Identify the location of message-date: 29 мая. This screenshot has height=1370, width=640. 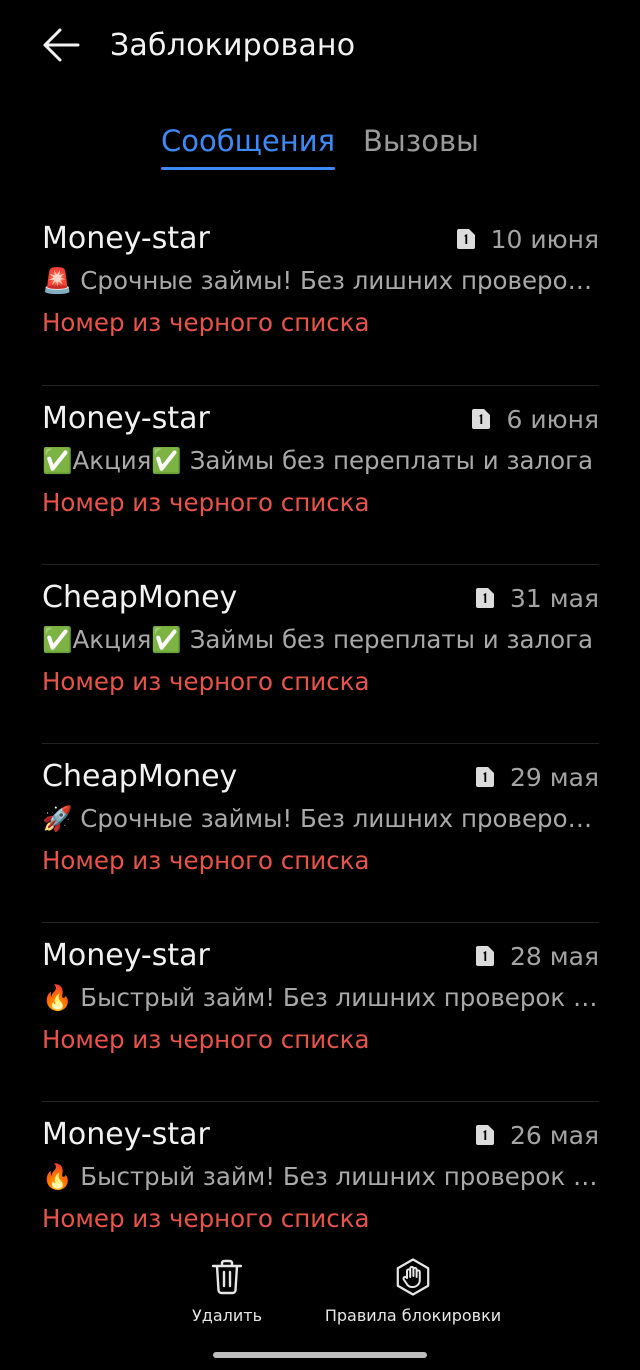
(554, 777).